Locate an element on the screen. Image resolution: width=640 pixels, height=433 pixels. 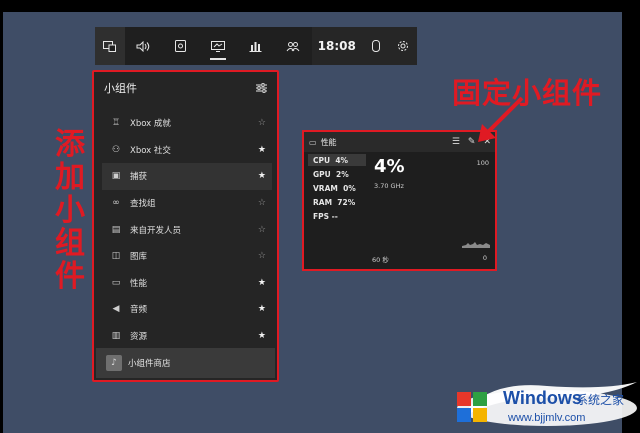
resources-icon is located at coordinates (255, 46).